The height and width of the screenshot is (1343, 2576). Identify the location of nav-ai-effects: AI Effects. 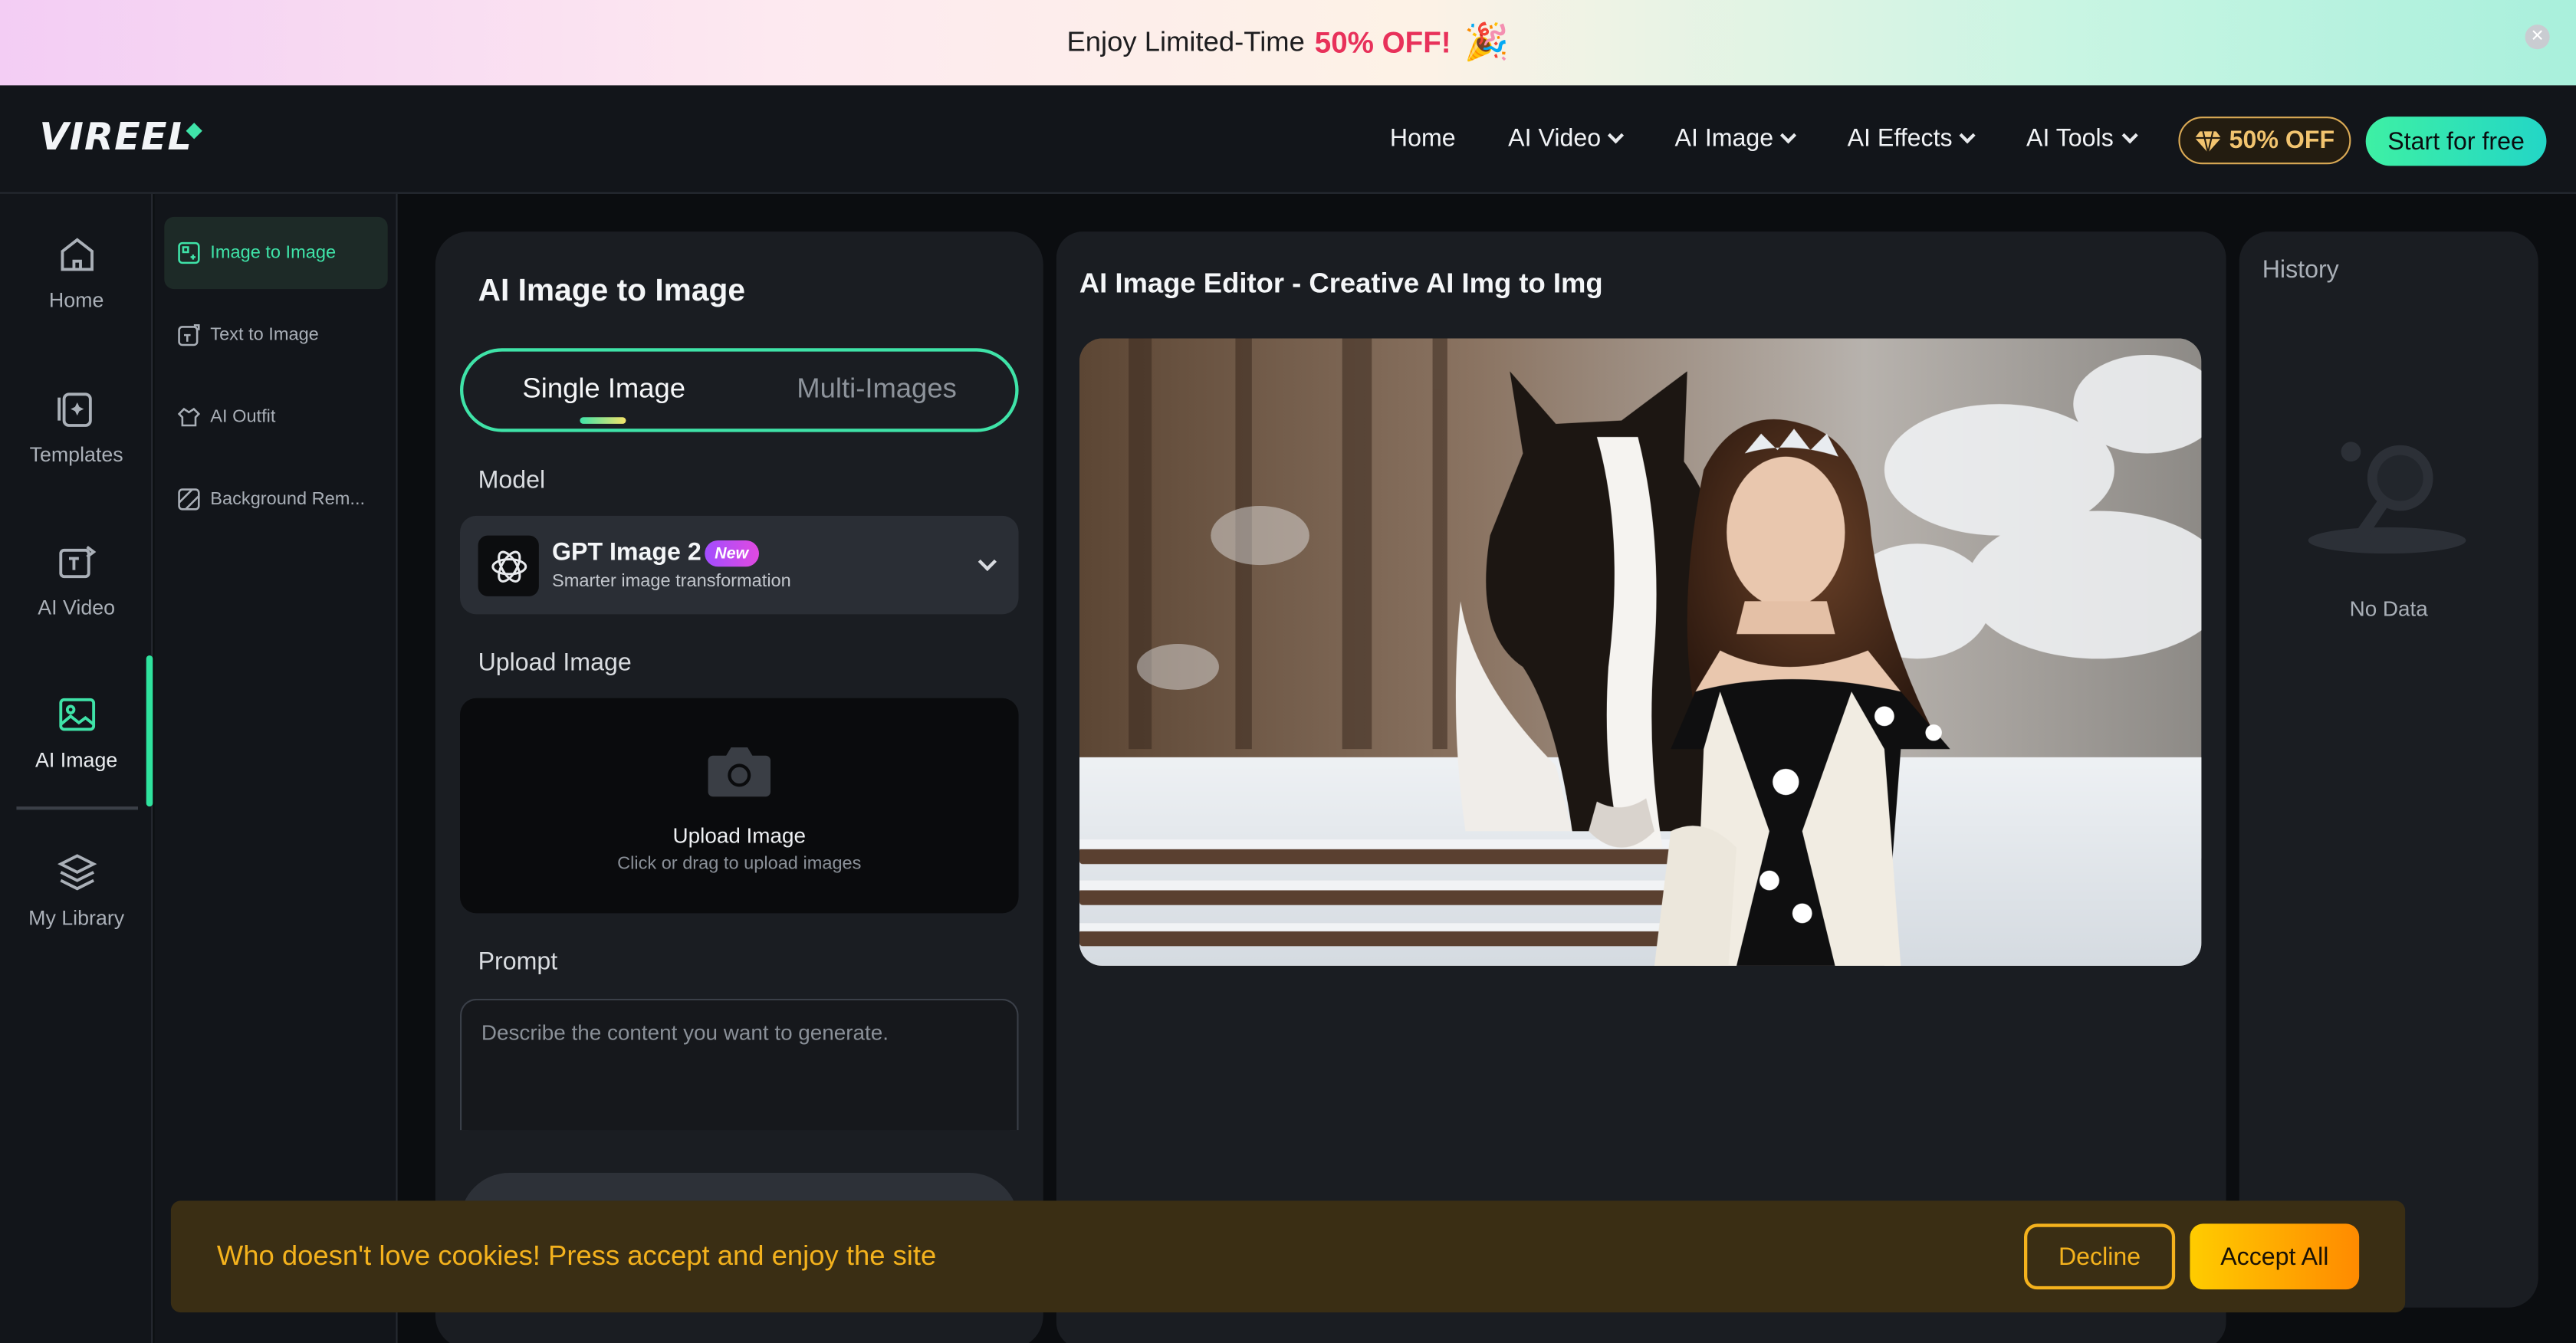
(1912, 138).